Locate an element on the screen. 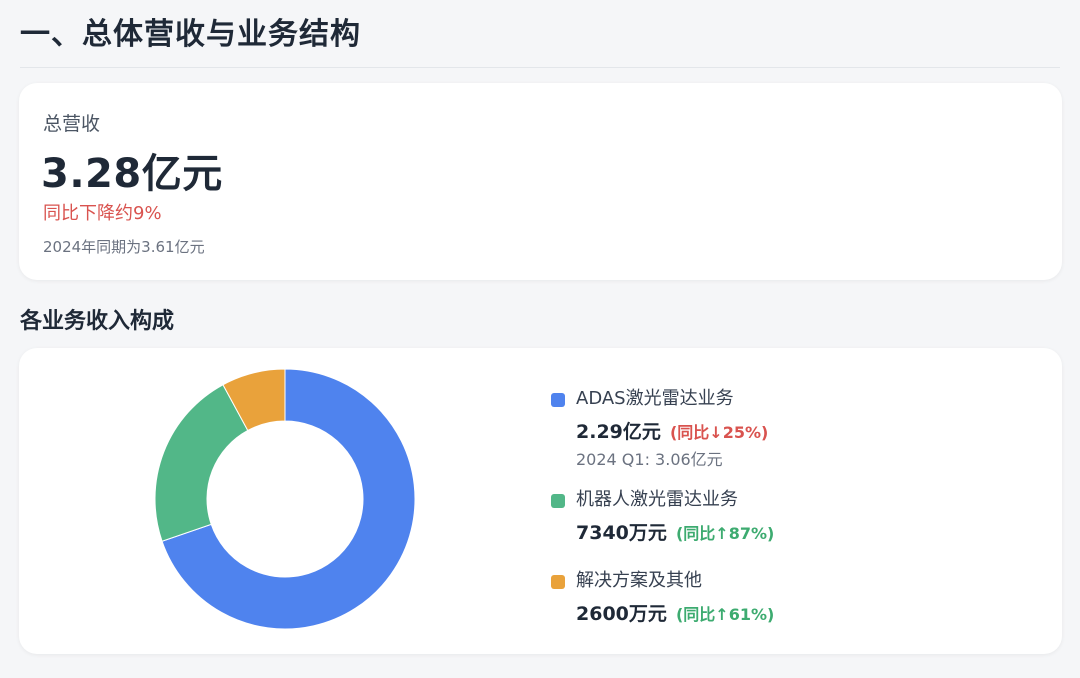 The image size is (1080, 678). composition-title: 各业务收入构成 is located at coordinates (97, 321).